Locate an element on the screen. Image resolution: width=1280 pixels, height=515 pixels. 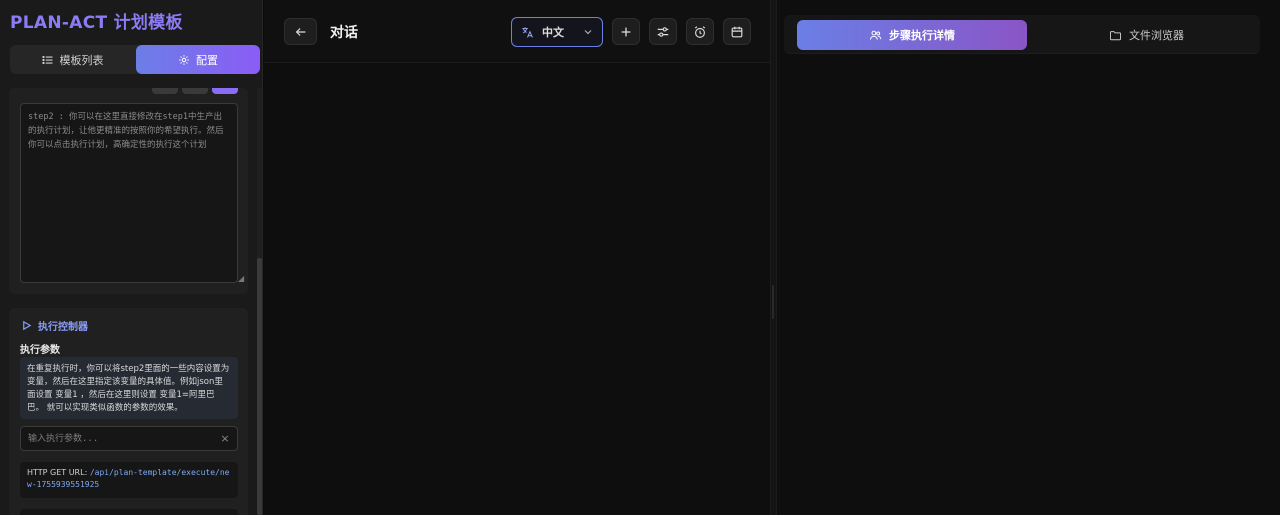
calendar-icon is located at coordinates (737, 31).